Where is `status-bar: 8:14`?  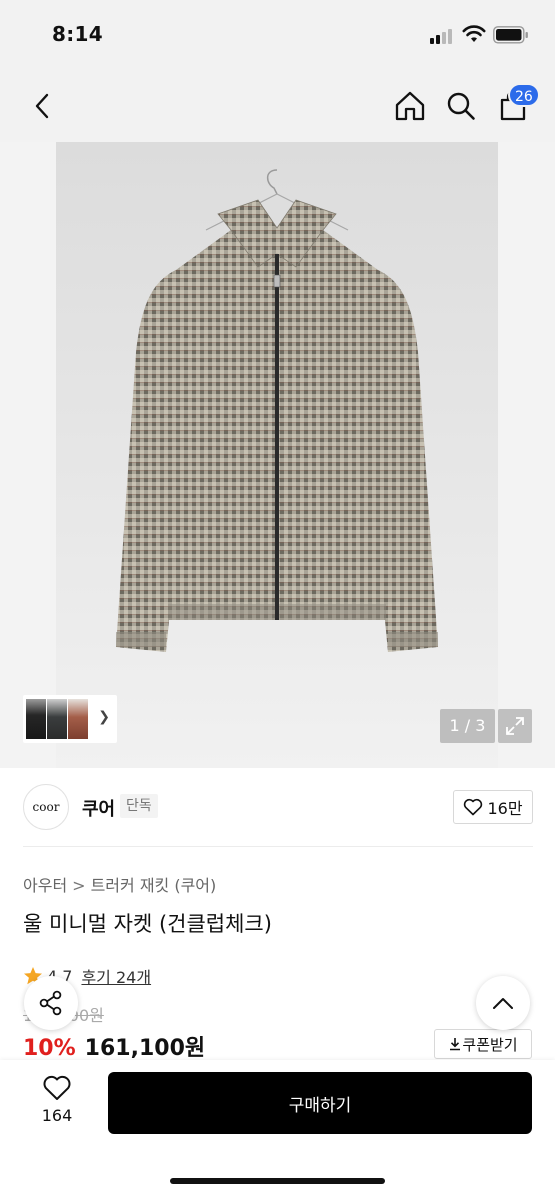 status-bar: 8:14 is located at coordinates (277, 35).